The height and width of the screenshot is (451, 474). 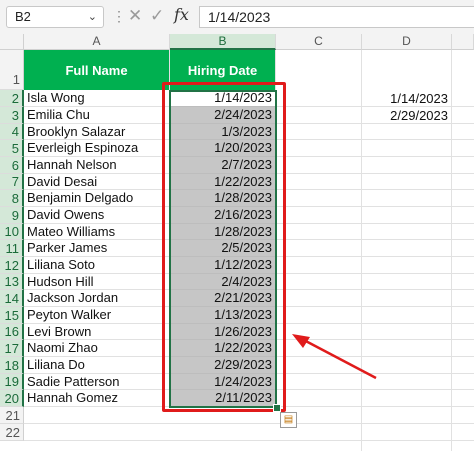 I want to click on annotation-arrow, so click(x=334, y=357).